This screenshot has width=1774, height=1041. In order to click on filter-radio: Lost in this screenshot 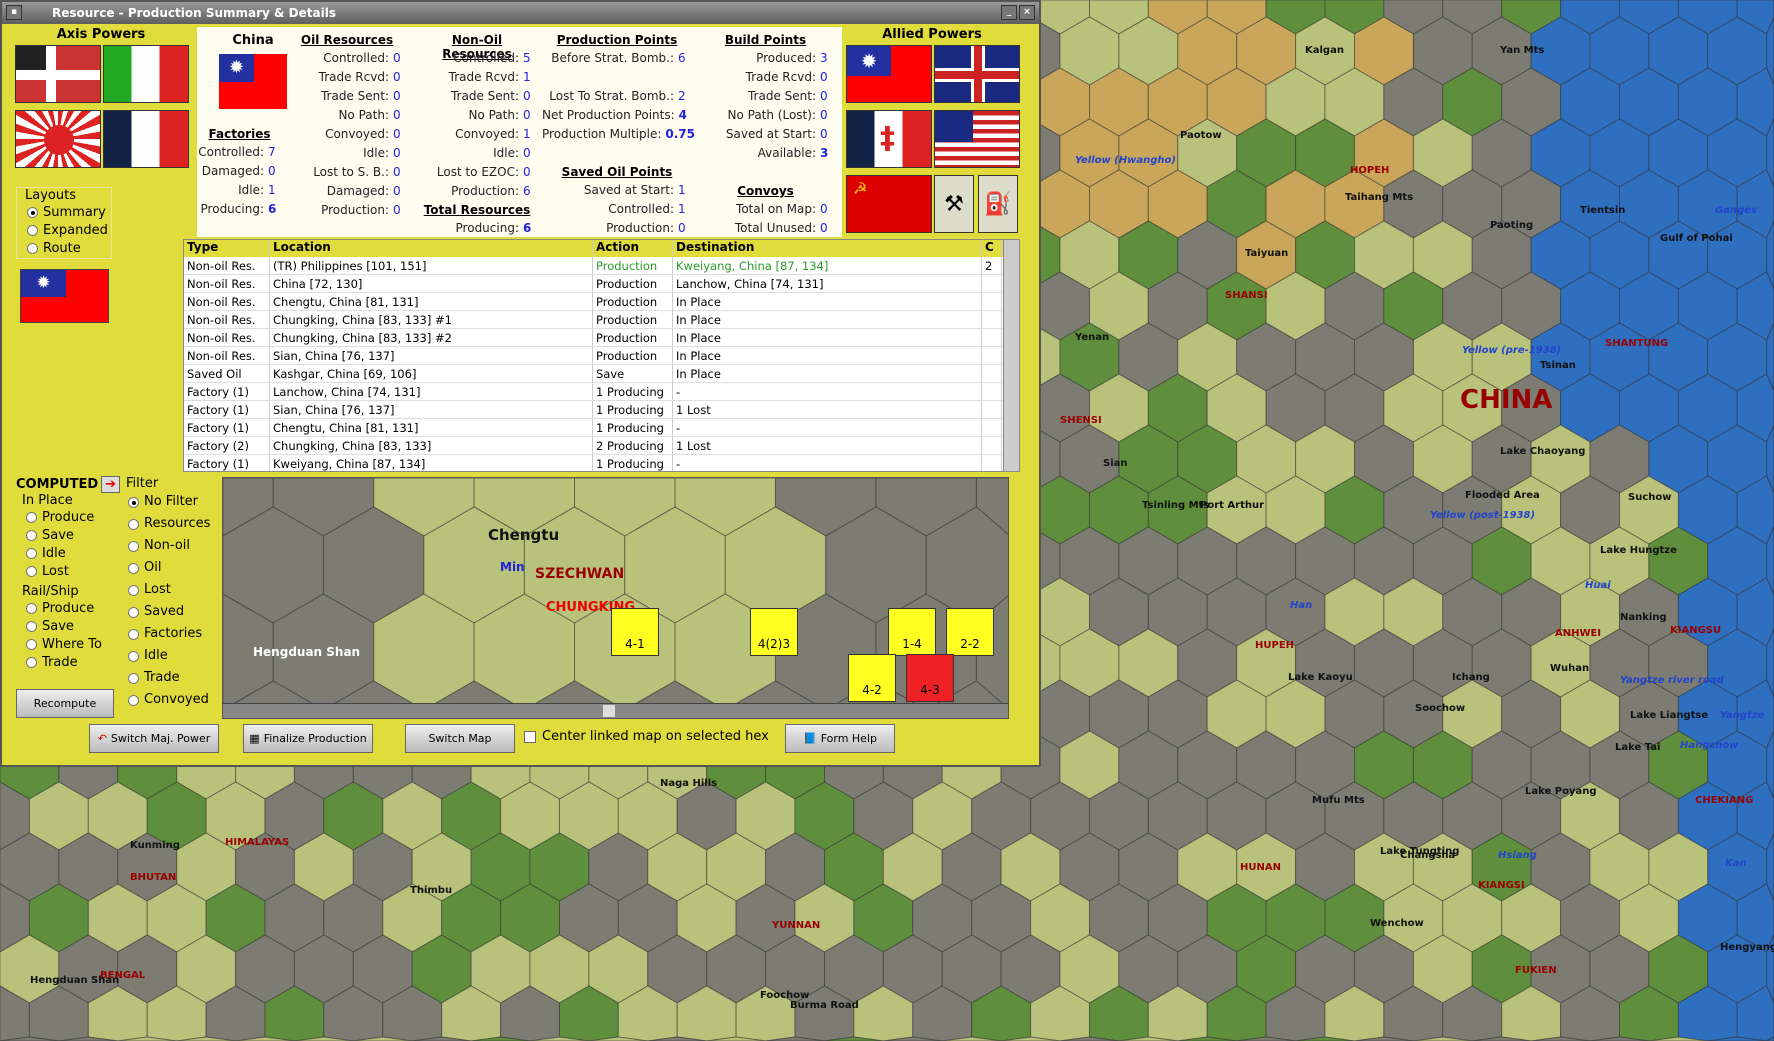, I will do `click(173, 590)`.